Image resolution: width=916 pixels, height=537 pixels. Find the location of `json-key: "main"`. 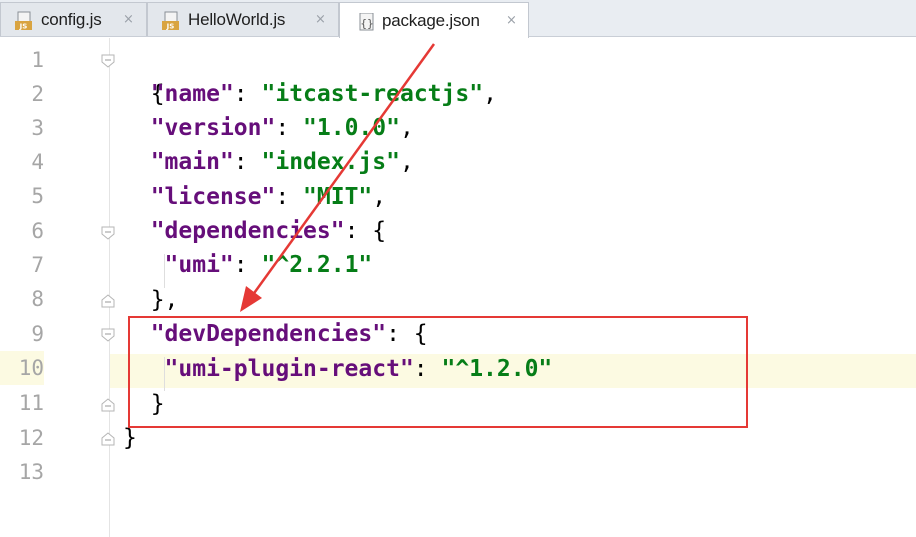

json-key: "main" is located at coordinates (192, 162).